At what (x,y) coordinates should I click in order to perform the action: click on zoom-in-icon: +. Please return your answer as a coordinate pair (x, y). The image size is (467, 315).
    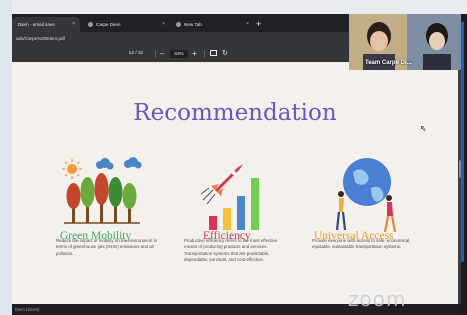
    Looking at the image, I should click on (194, 54).